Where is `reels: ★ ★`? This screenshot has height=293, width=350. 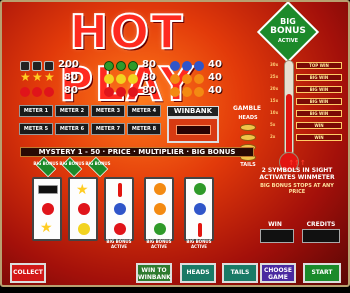 reels: ★ ★ is located at coordinates (125, 209).